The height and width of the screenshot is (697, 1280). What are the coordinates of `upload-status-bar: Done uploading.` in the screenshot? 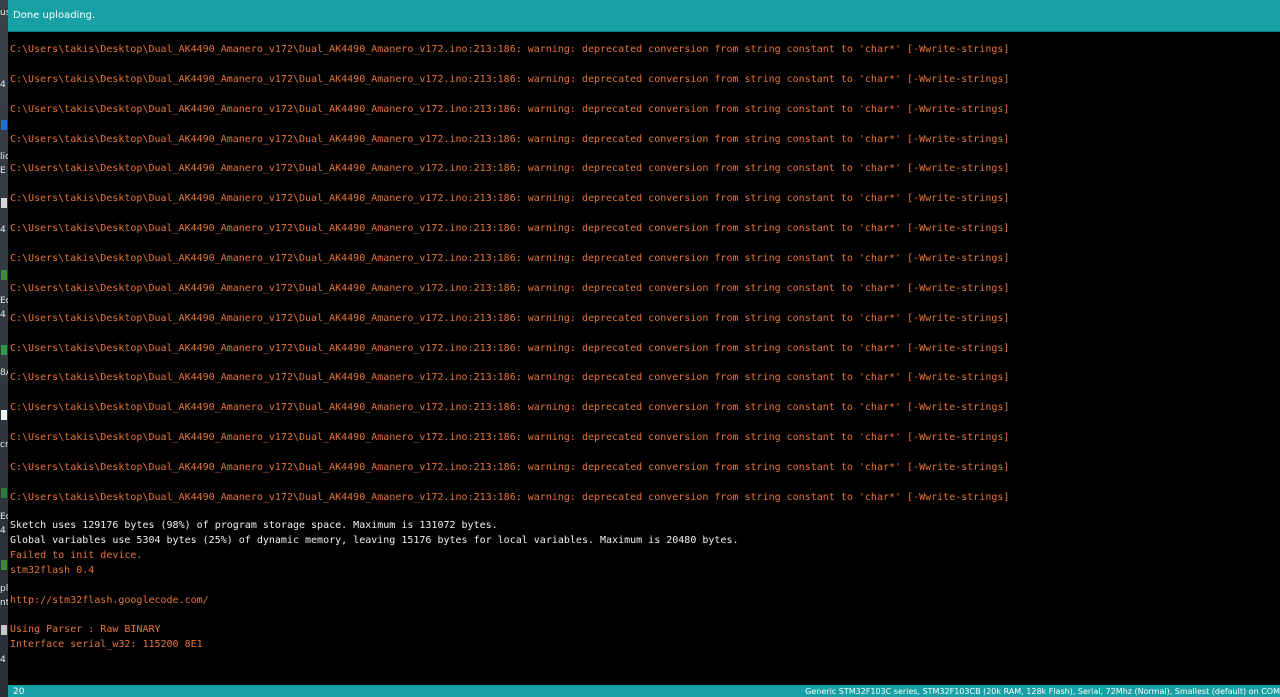 It's located at (644, 16).